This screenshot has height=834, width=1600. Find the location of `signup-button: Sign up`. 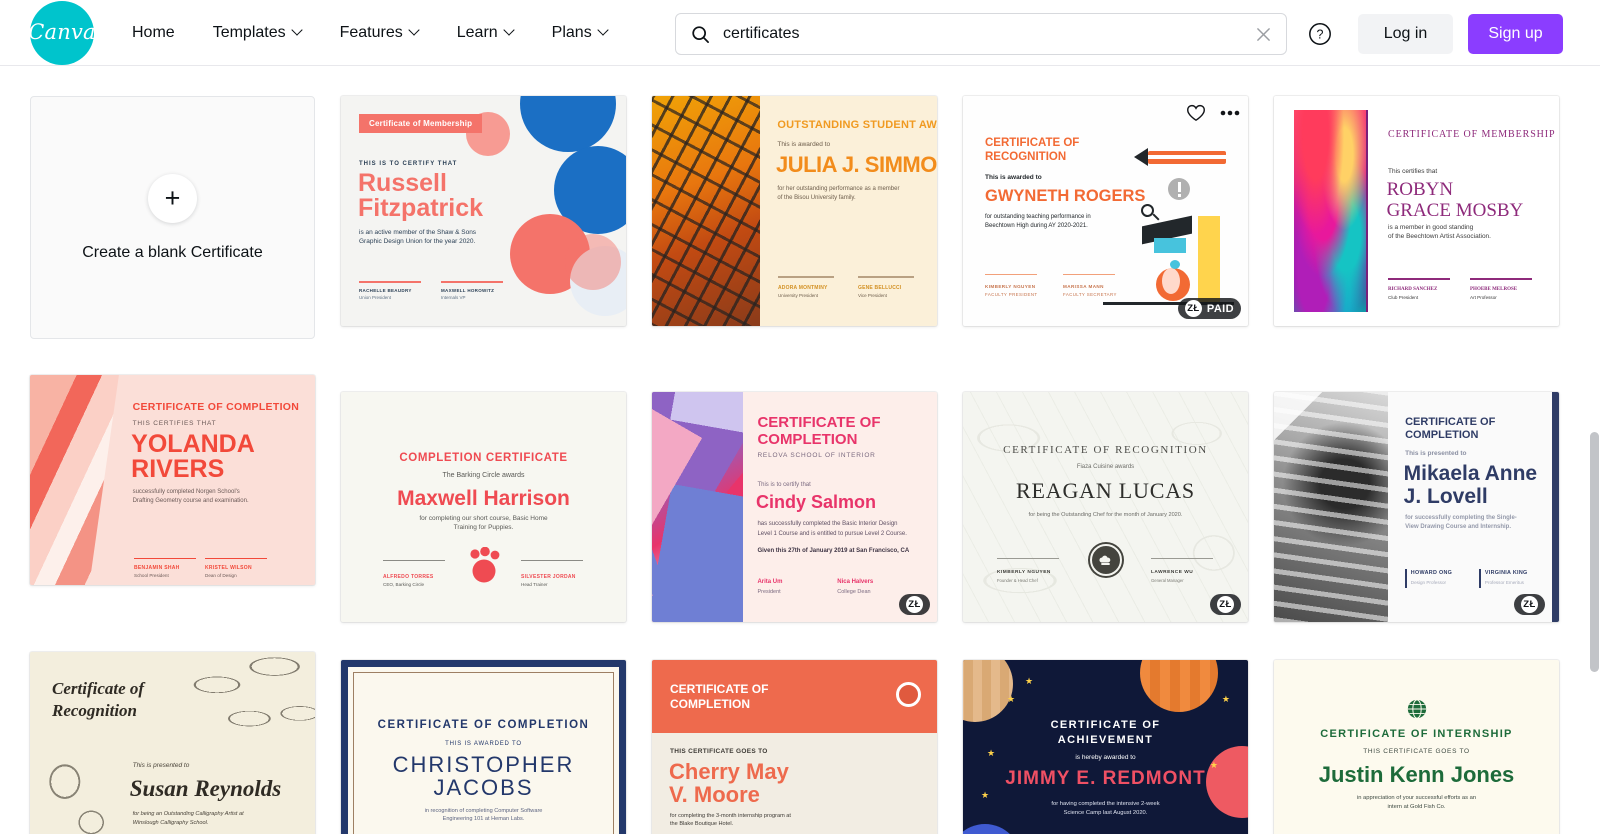

signup-button: Sign up is located at coordinates (1515, 34).